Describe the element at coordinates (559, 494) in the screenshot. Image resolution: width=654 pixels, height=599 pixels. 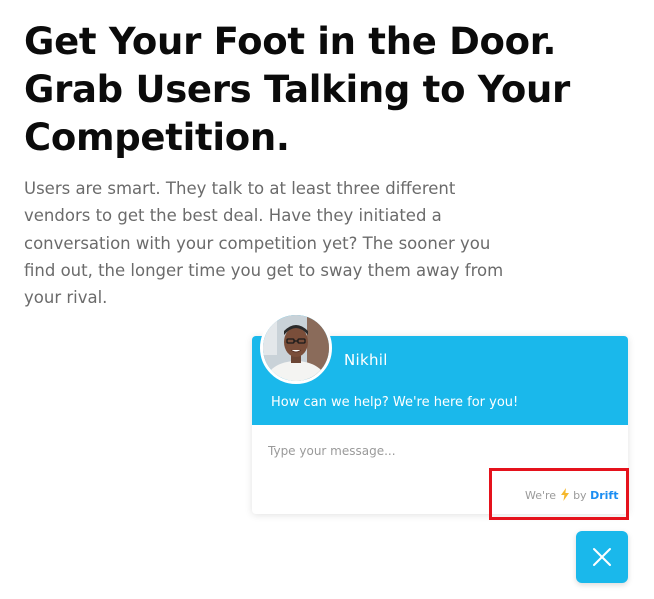
I see `highlight-box` at that location.